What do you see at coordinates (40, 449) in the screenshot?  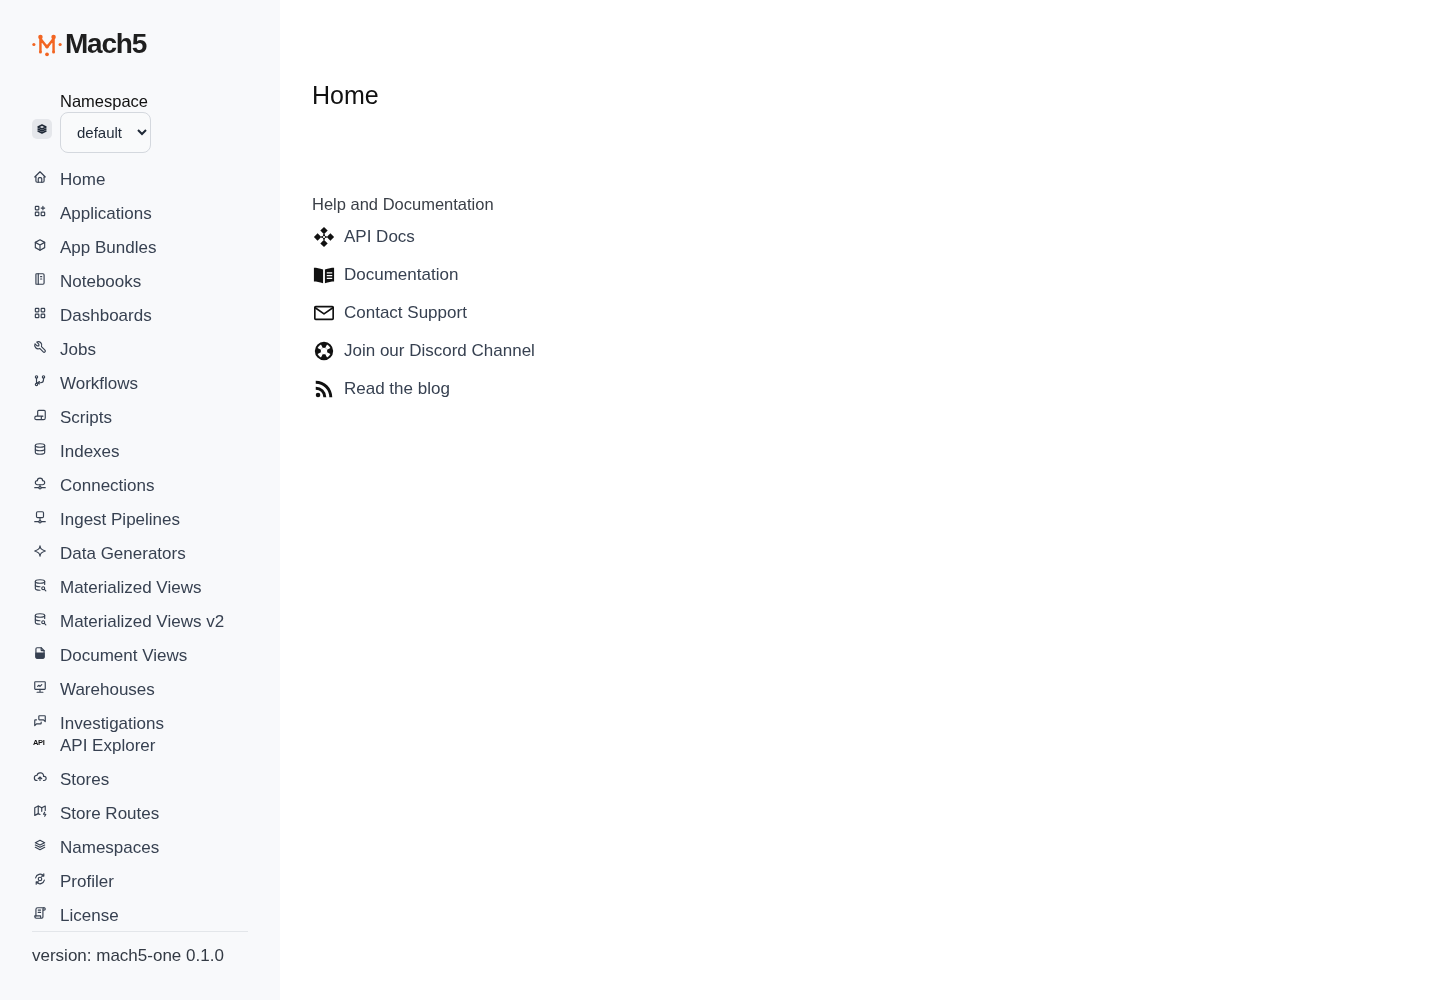 I see `database-icon` at bounding box center [40, 449].